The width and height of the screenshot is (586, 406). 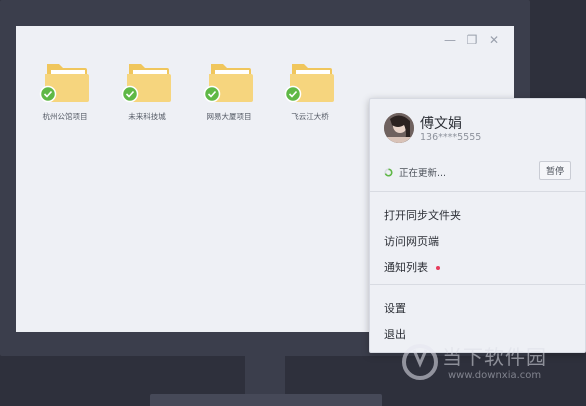 What do you see at coordinates (411, 241) in the screenshot?
I see `menu-visit-web: 访问网页端` at bounding box center [411, 241].